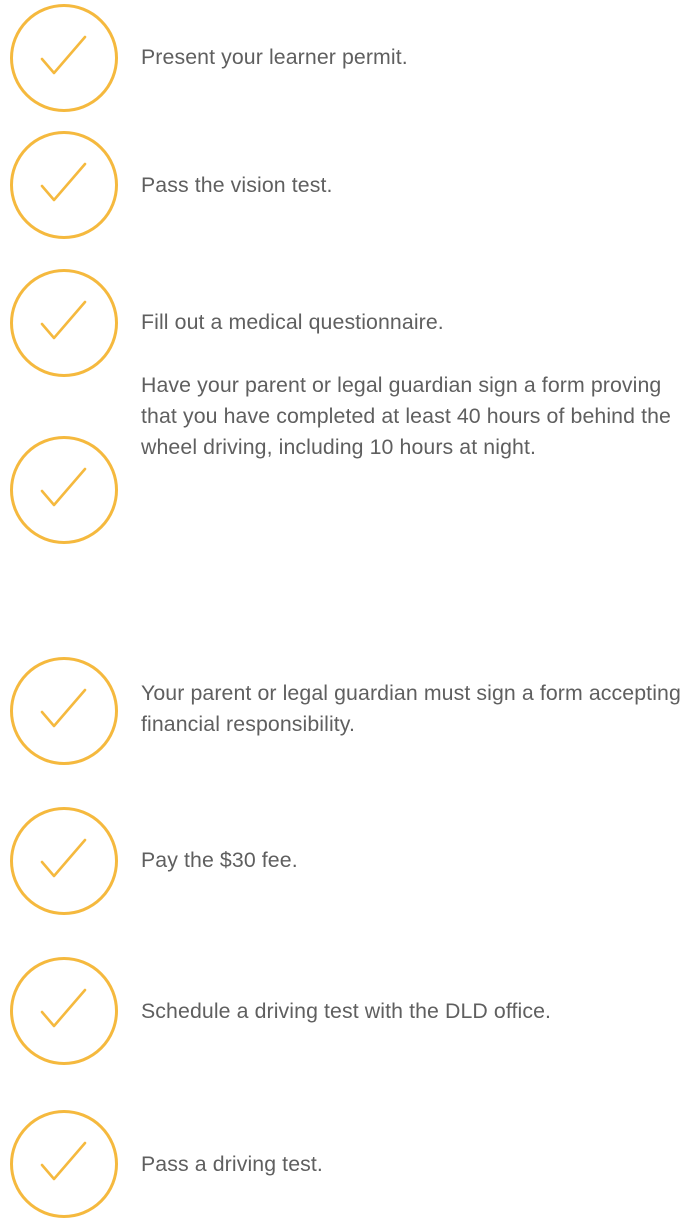 Image resolution: width=692 pixels, height=1232 pixels. What do you see at coordinates (232, 1164) in the screenshot?
I see `checklist-item-text: Pass a driving test.` at bounding box center [232, 1164].